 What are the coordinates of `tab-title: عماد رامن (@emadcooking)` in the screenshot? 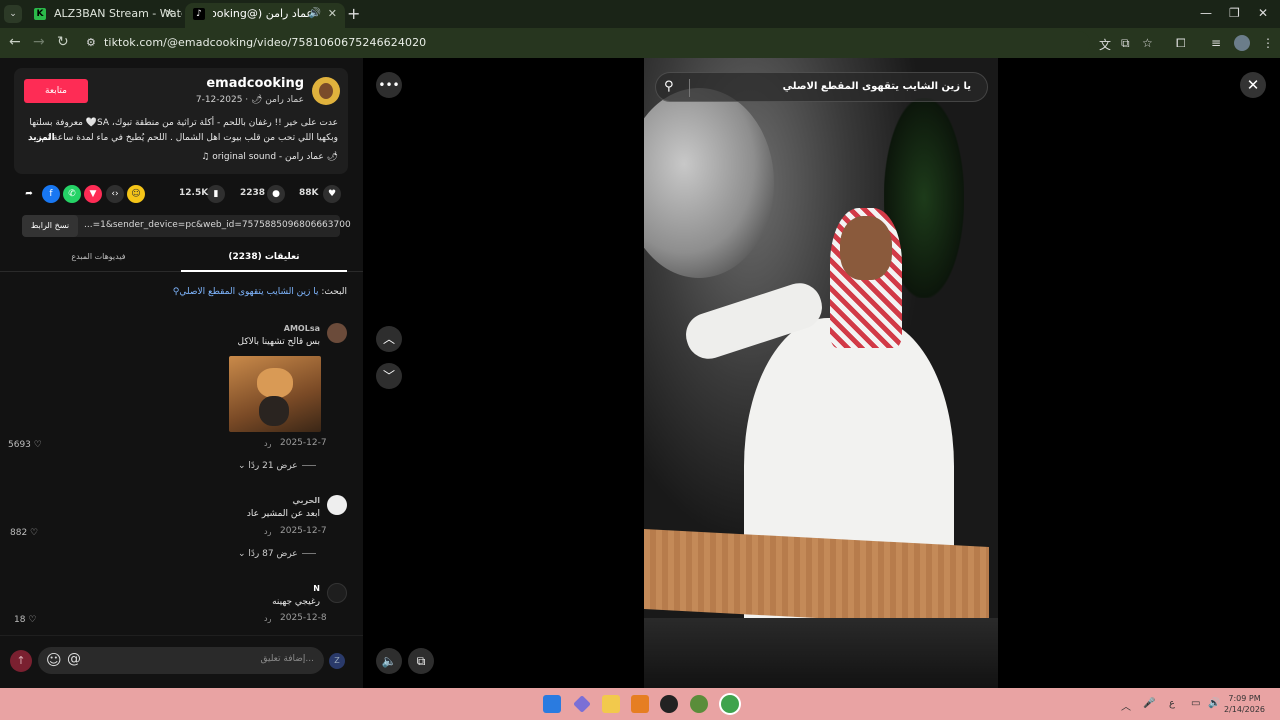 It's located at (263, 13).